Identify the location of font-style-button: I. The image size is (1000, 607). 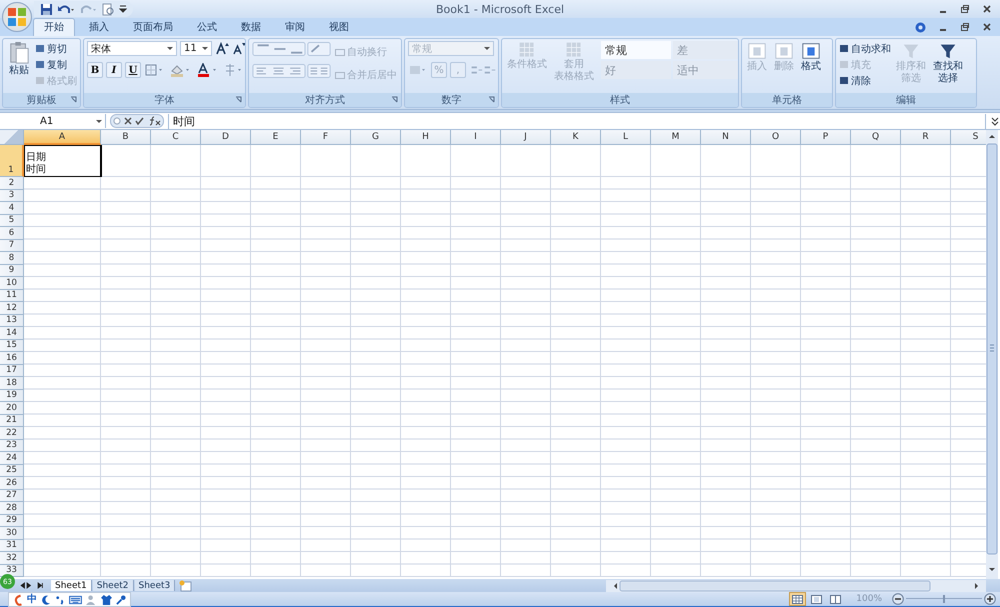
(114, 70).